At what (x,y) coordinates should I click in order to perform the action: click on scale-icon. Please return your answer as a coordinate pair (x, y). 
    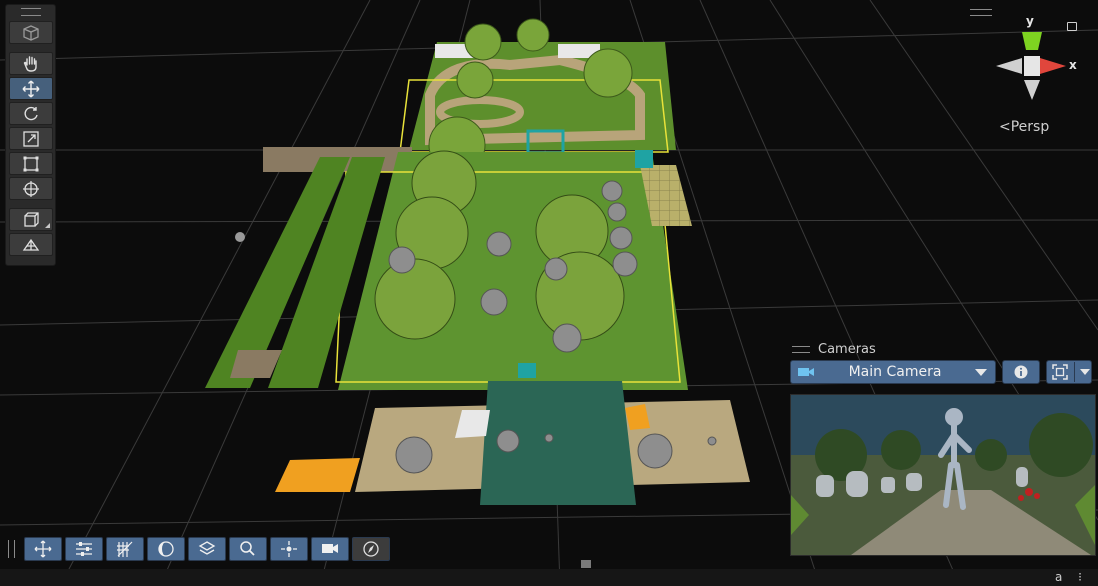
    Looking at the image, I should click on (30, 138).